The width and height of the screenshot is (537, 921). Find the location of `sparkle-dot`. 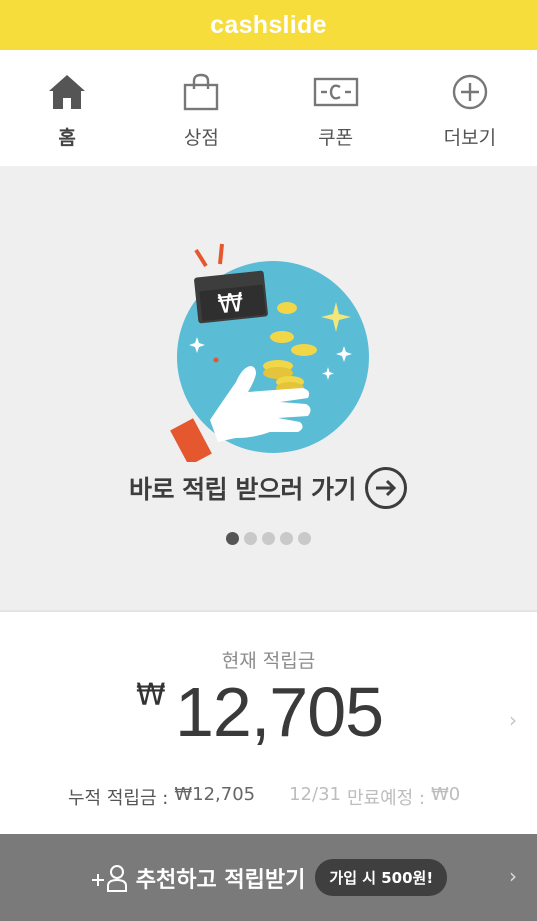

sparkle-dot is located at coordinates (216, 360).